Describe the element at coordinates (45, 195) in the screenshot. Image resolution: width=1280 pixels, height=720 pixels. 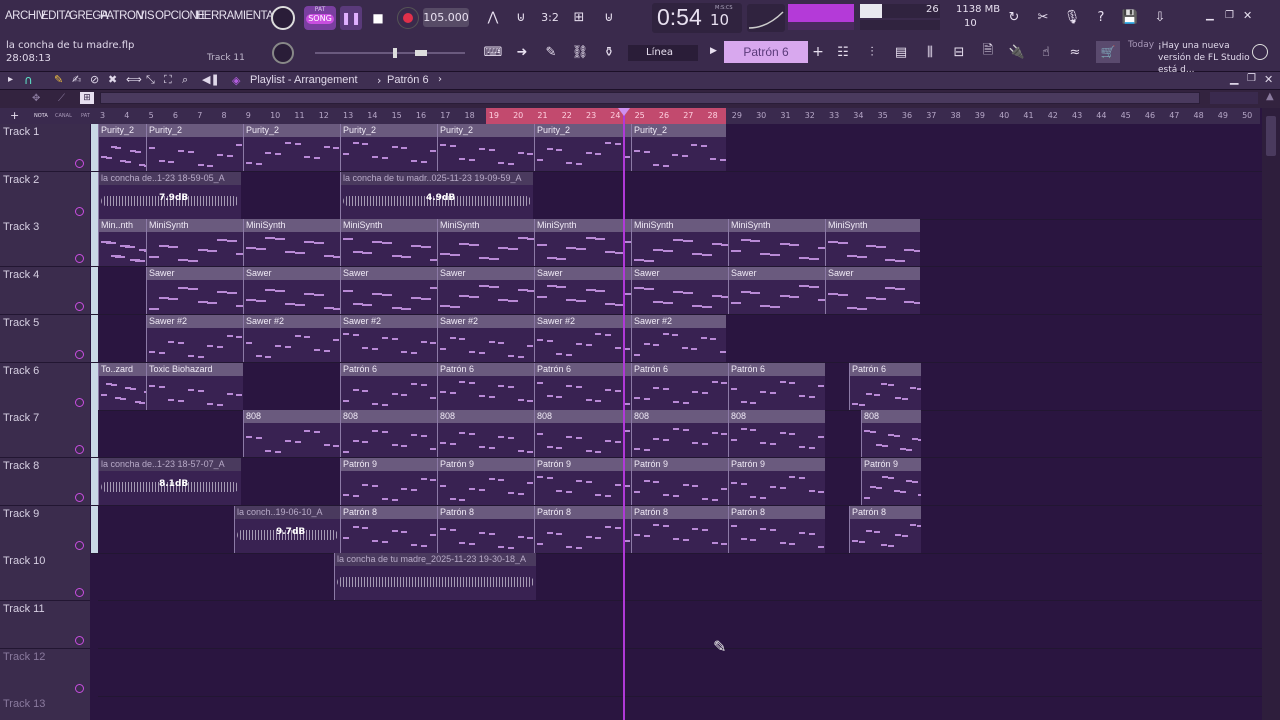
I see `track-header: Track 2` at that location.